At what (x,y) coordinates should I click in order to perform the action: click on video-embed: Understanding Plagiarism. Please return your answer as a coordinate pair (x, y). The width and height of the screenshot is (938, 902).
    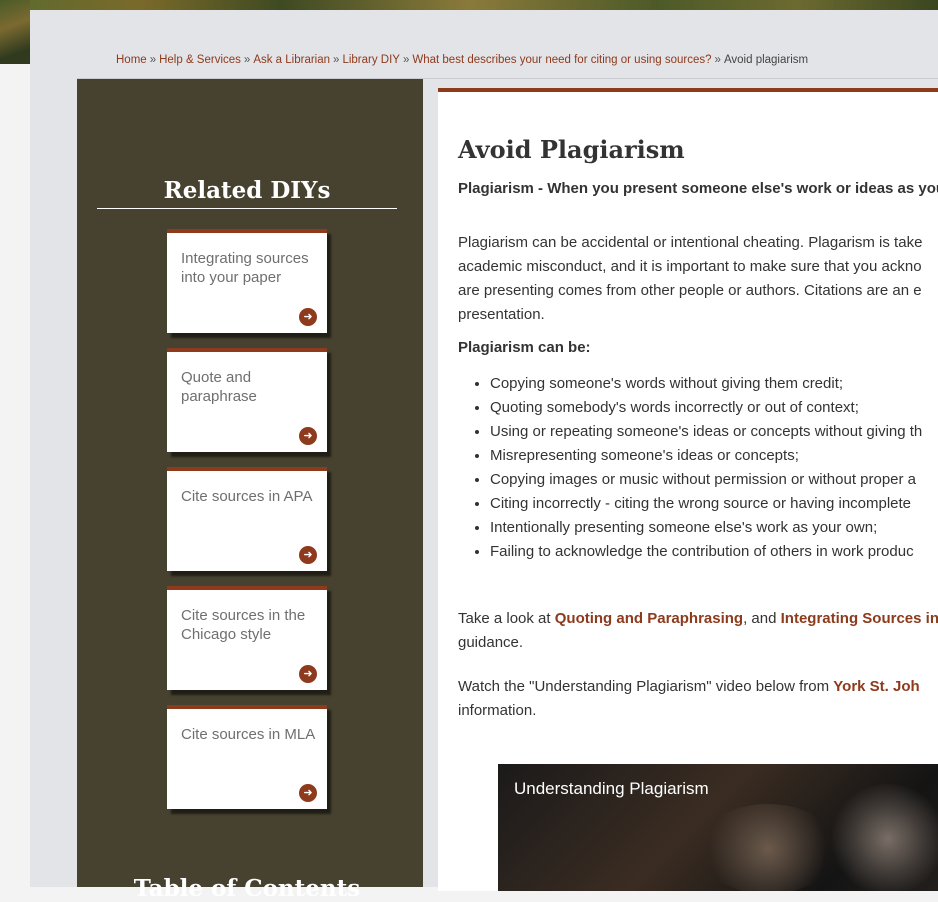
    Looking at the image, I should click on (718, 827).